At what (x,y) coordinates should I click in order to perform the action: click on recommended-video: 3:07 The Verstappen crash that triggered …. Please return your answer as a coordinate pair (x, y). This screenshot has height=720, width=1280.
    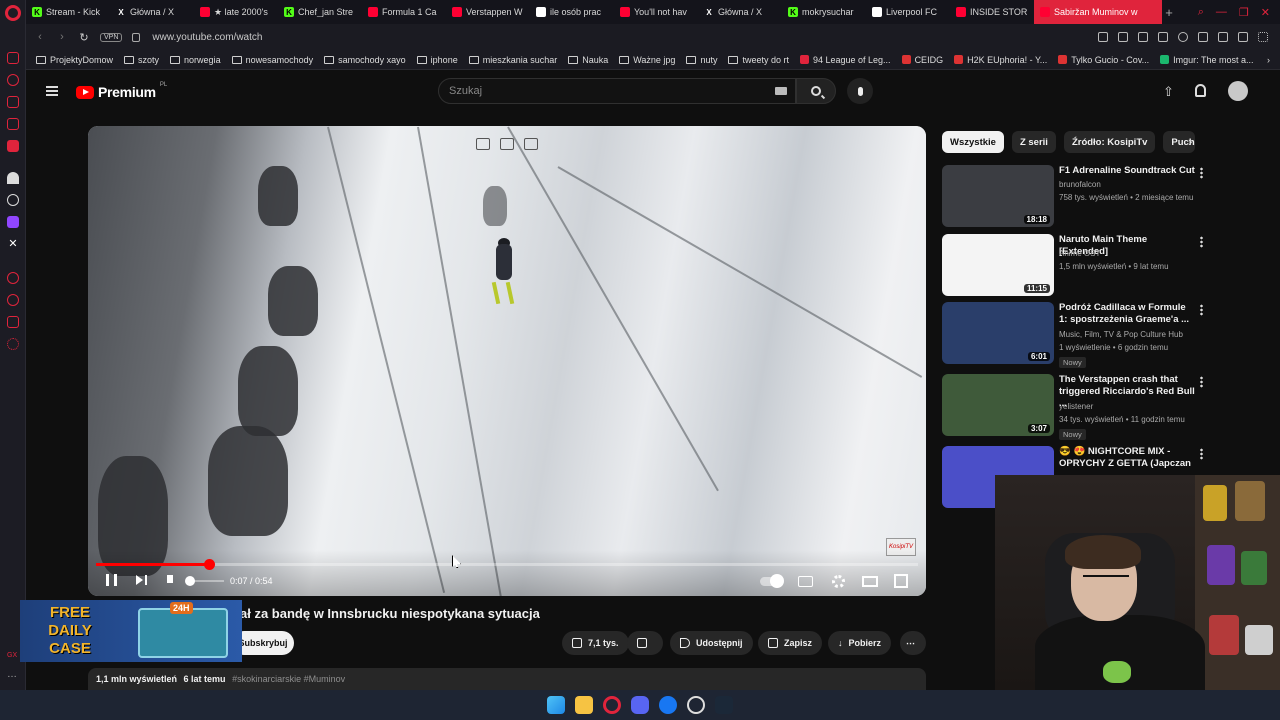
    Looking at the image, I should click on (1077, 407).